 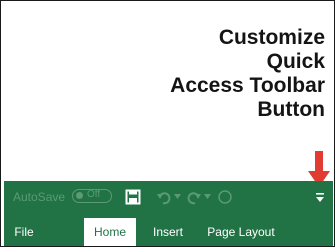 I want to click on tab-insert: Insert, so click(x=168, y=232).